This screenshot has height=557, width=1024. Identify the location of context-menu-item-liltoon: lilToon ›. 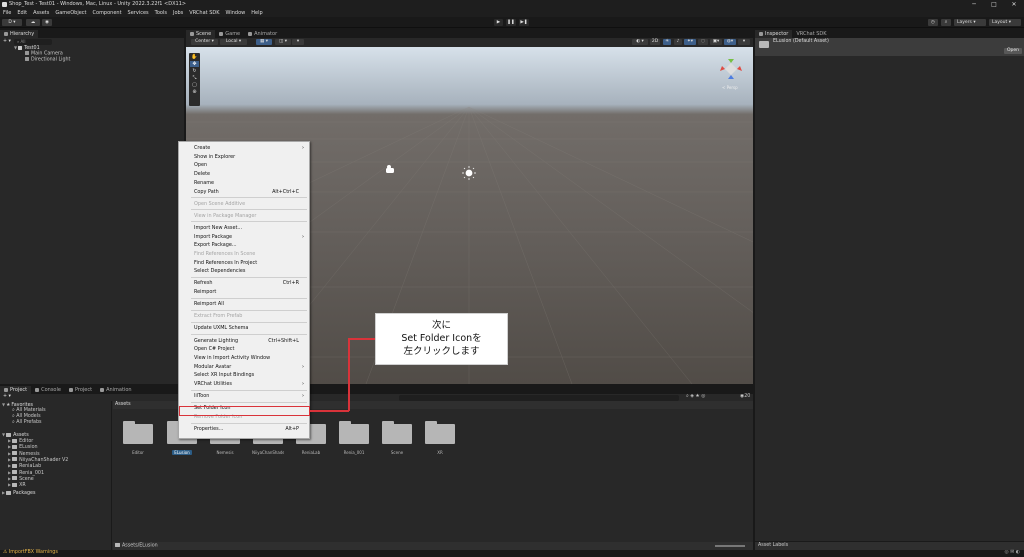
(249, 396).